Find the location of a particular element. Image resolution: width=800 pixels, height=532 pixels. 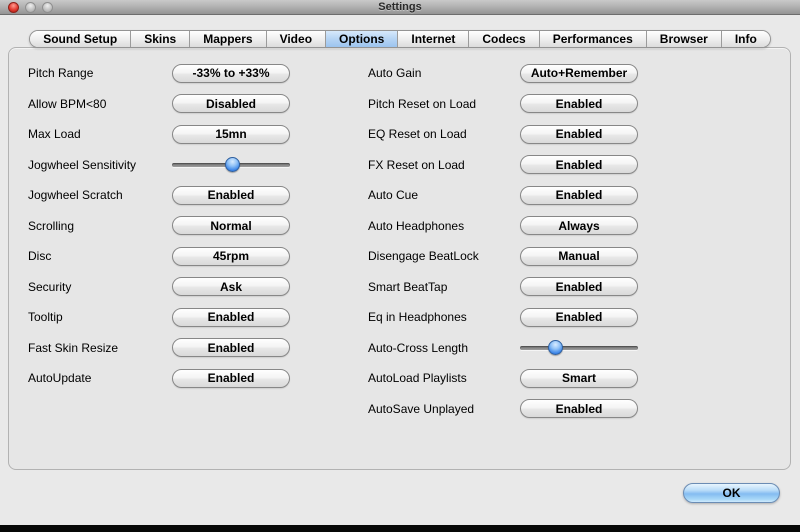

disengage-beatlock-label: Disengage BeatLock is located at coordinates (423, 256).